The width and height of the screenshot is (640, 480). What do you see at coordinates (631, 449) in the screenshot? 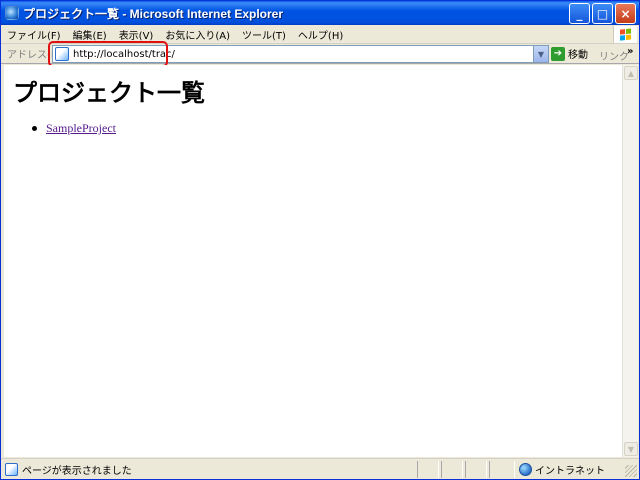
I see `scroll-down-icon: ▼` at bounding box center [631, 449].